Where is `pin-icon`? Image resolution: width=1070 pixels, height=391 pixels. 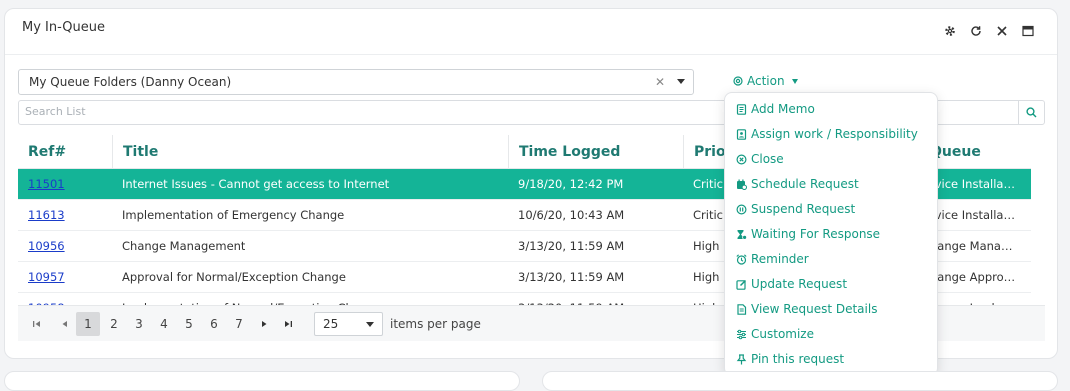 pin-icon is located at coordinates (741, 358).